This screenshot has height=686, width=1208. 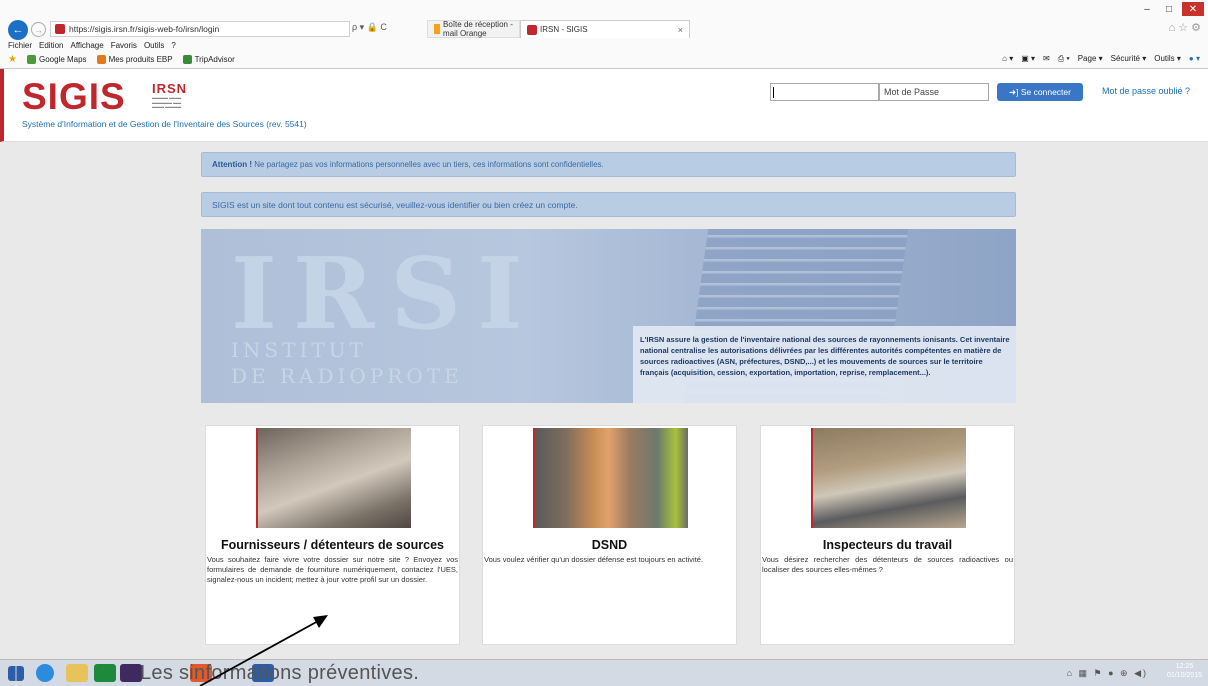 I want to click on media-app-icon, so click(x=131, y=673).